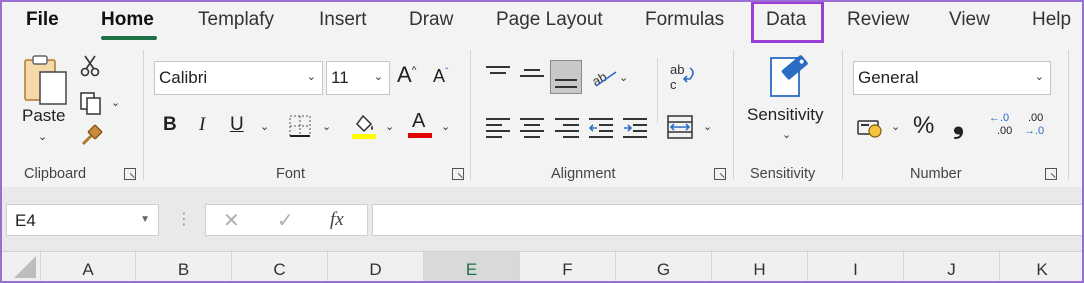 The image size is (1084, 283). I want to click on decrease-decimal-icon: .00 →.0, so click(1039, 127).